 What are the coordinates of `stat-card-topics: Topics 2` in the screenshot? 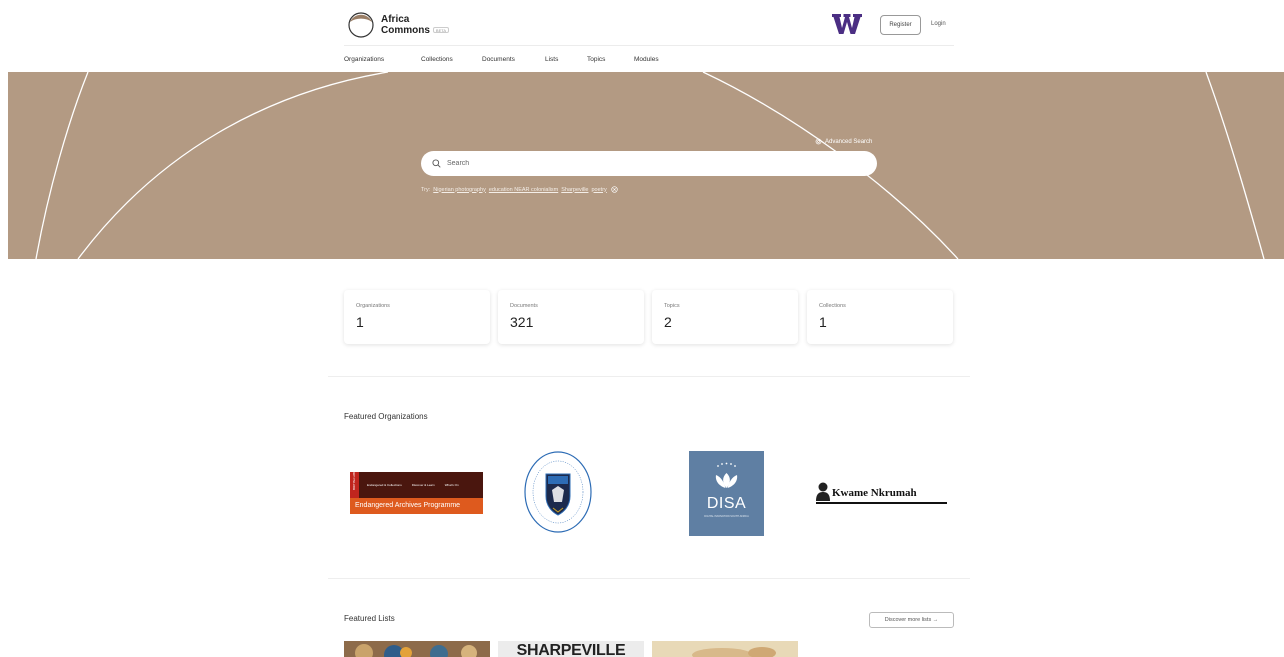 It's located at (725, 317).